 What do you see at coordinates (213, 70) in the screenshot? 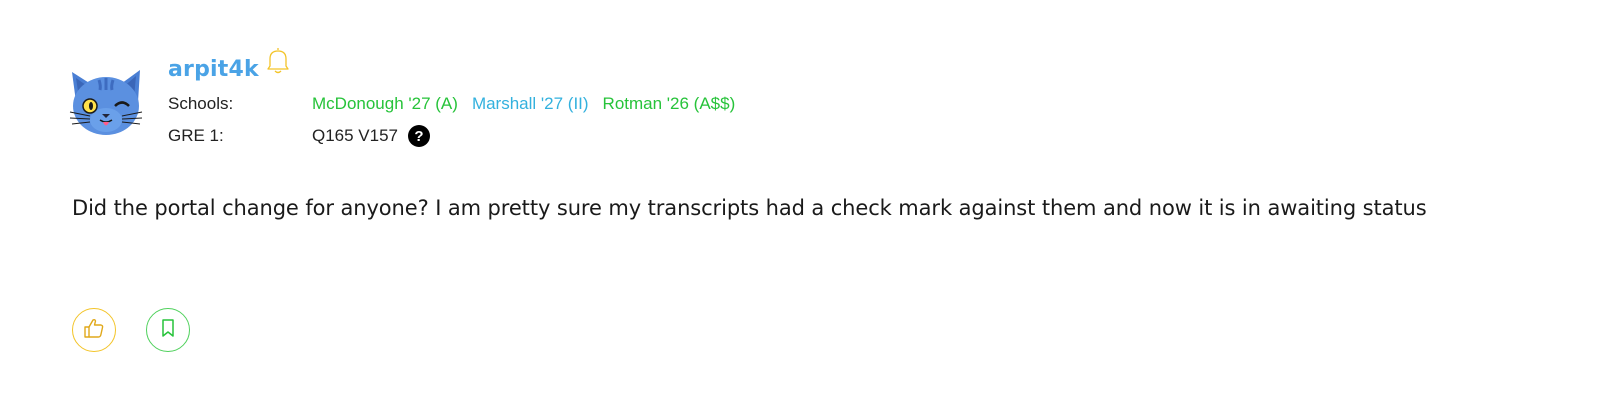
I see `username-link: arpit4k` at bounding box center [213, 70].